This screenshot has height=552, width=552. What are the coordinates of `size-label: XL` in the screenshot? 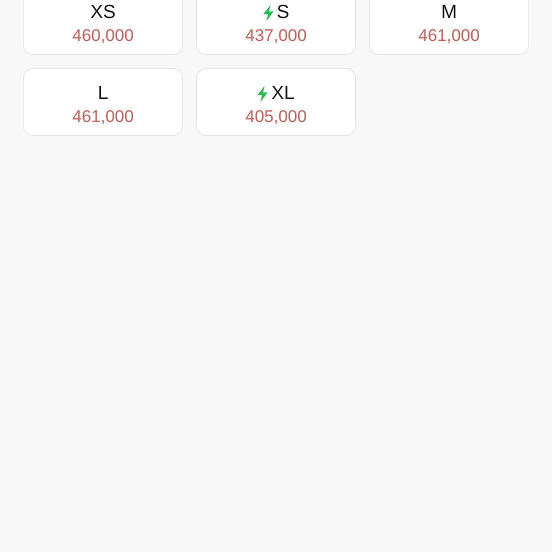 It's located at (283, 94).